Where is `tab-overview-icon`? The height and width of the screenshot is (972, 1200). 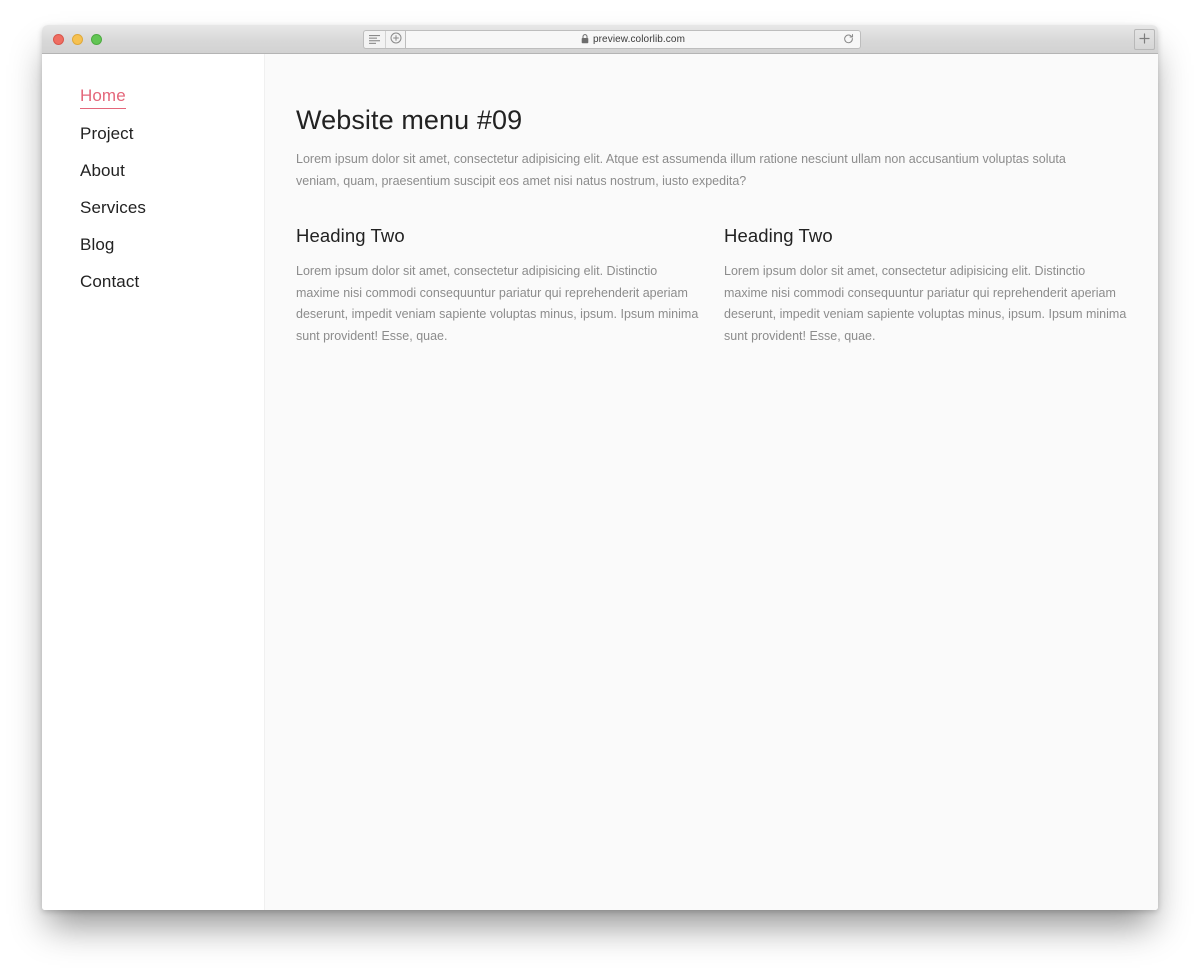 tab-overview-icon is located at coordinates (396, 40).